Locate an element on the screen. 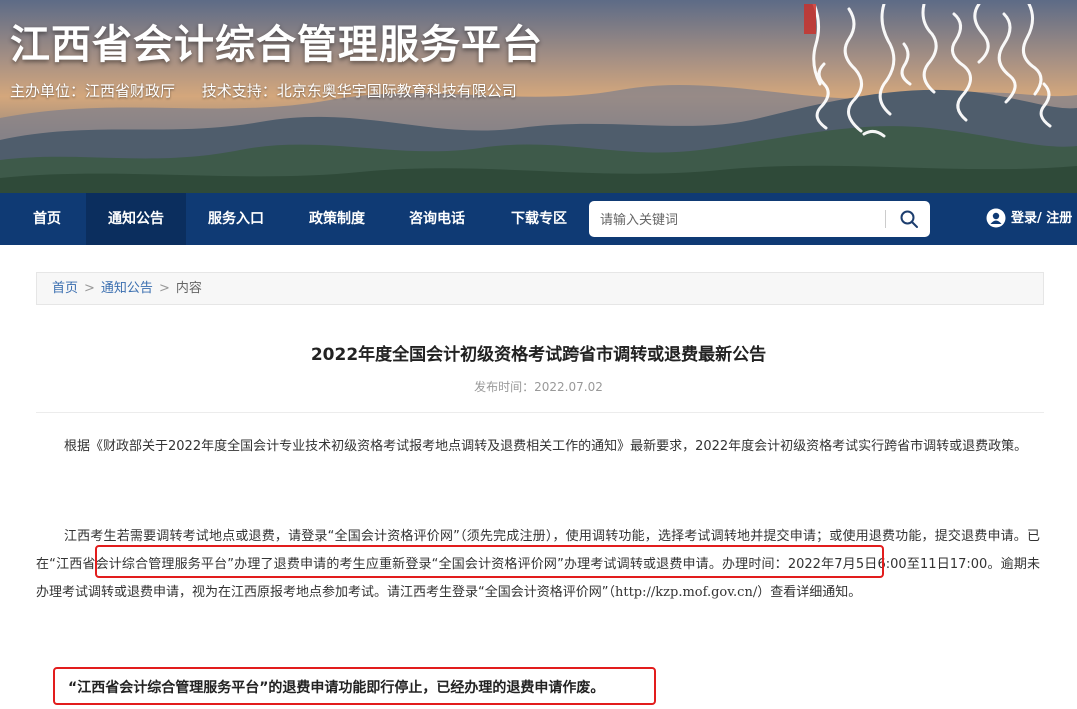 This screenshot has width=1077, height=709. login-register-label: 登录/ 注册 is located at coordinates (1042, 218).